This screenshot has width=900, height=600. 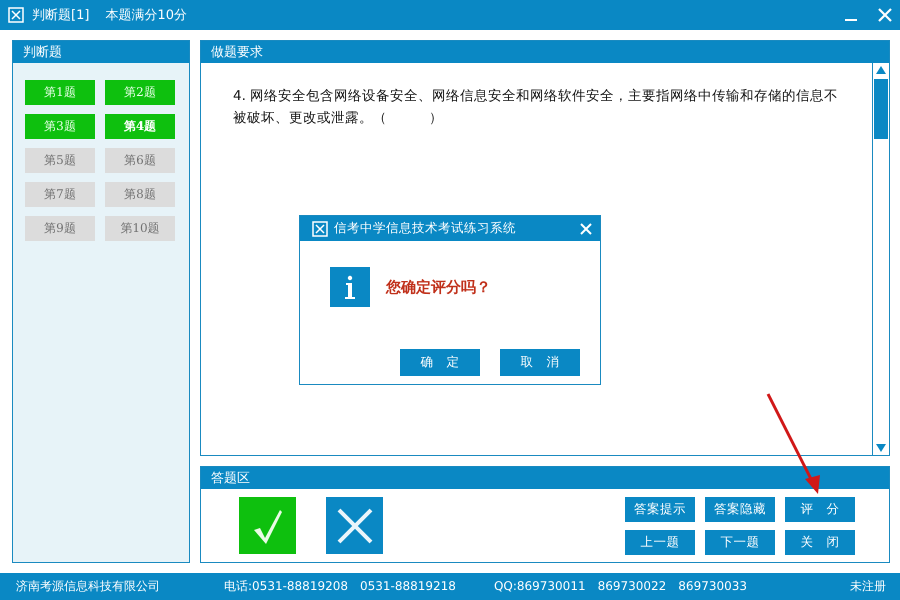 What do you see at coordinates (350, 287) in the screenshot?
I see `info-icon` at bounding box center [350, 287].